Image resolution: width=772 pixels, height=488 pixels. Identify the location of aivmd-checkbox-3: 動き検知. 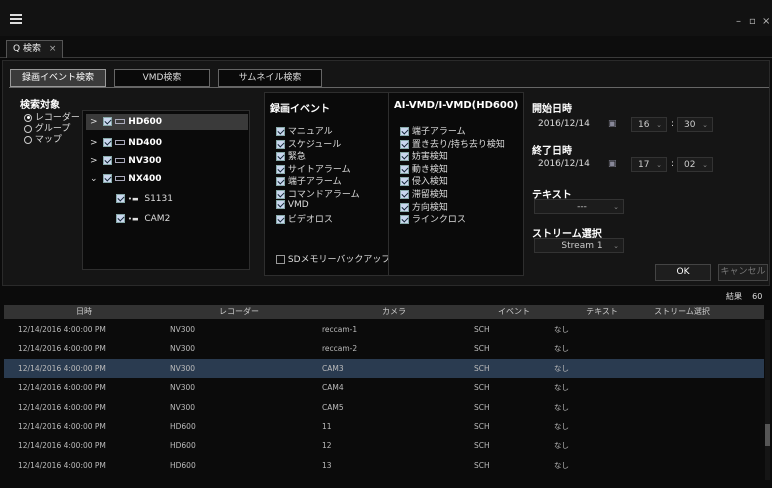
(452, 168).